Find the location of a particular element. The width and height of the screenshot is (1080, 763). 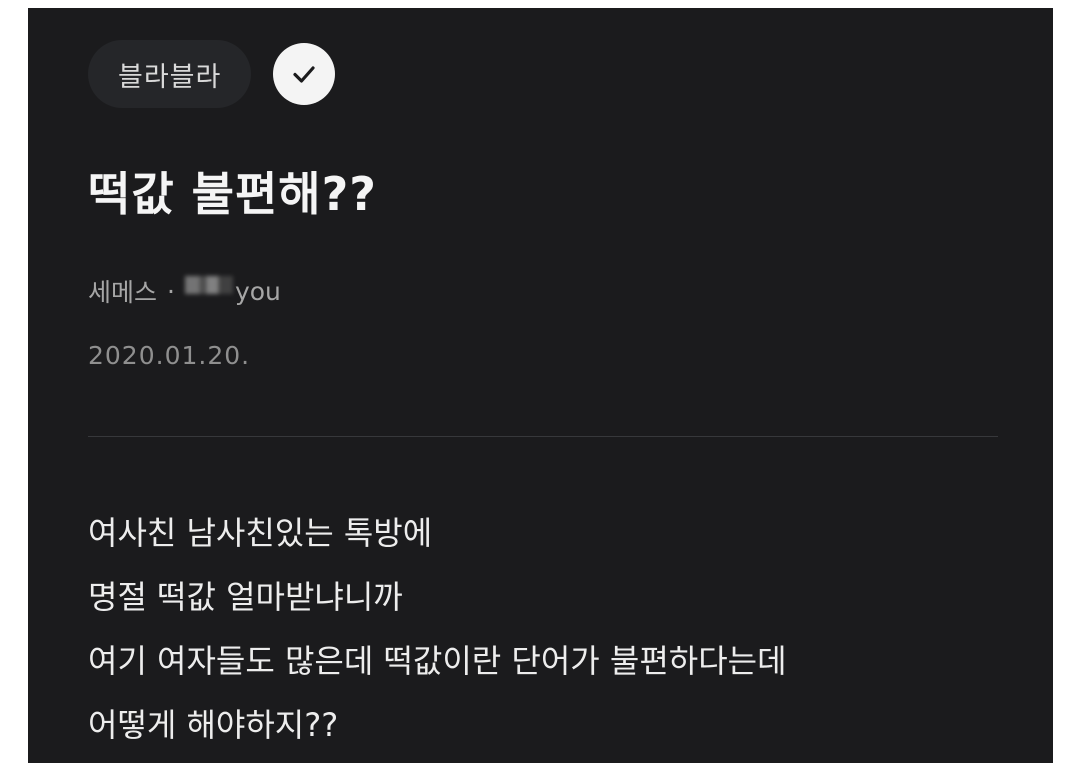

post-date: 2020.01.20. is located at coordinates (169, 355).